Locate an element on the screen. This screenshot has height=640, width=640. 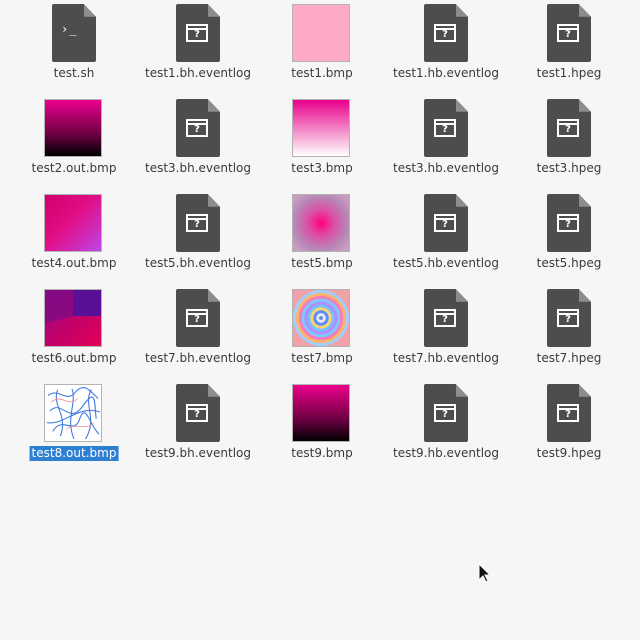
purple-magenta-block-thumbnail is located at coordinates (73, 318).